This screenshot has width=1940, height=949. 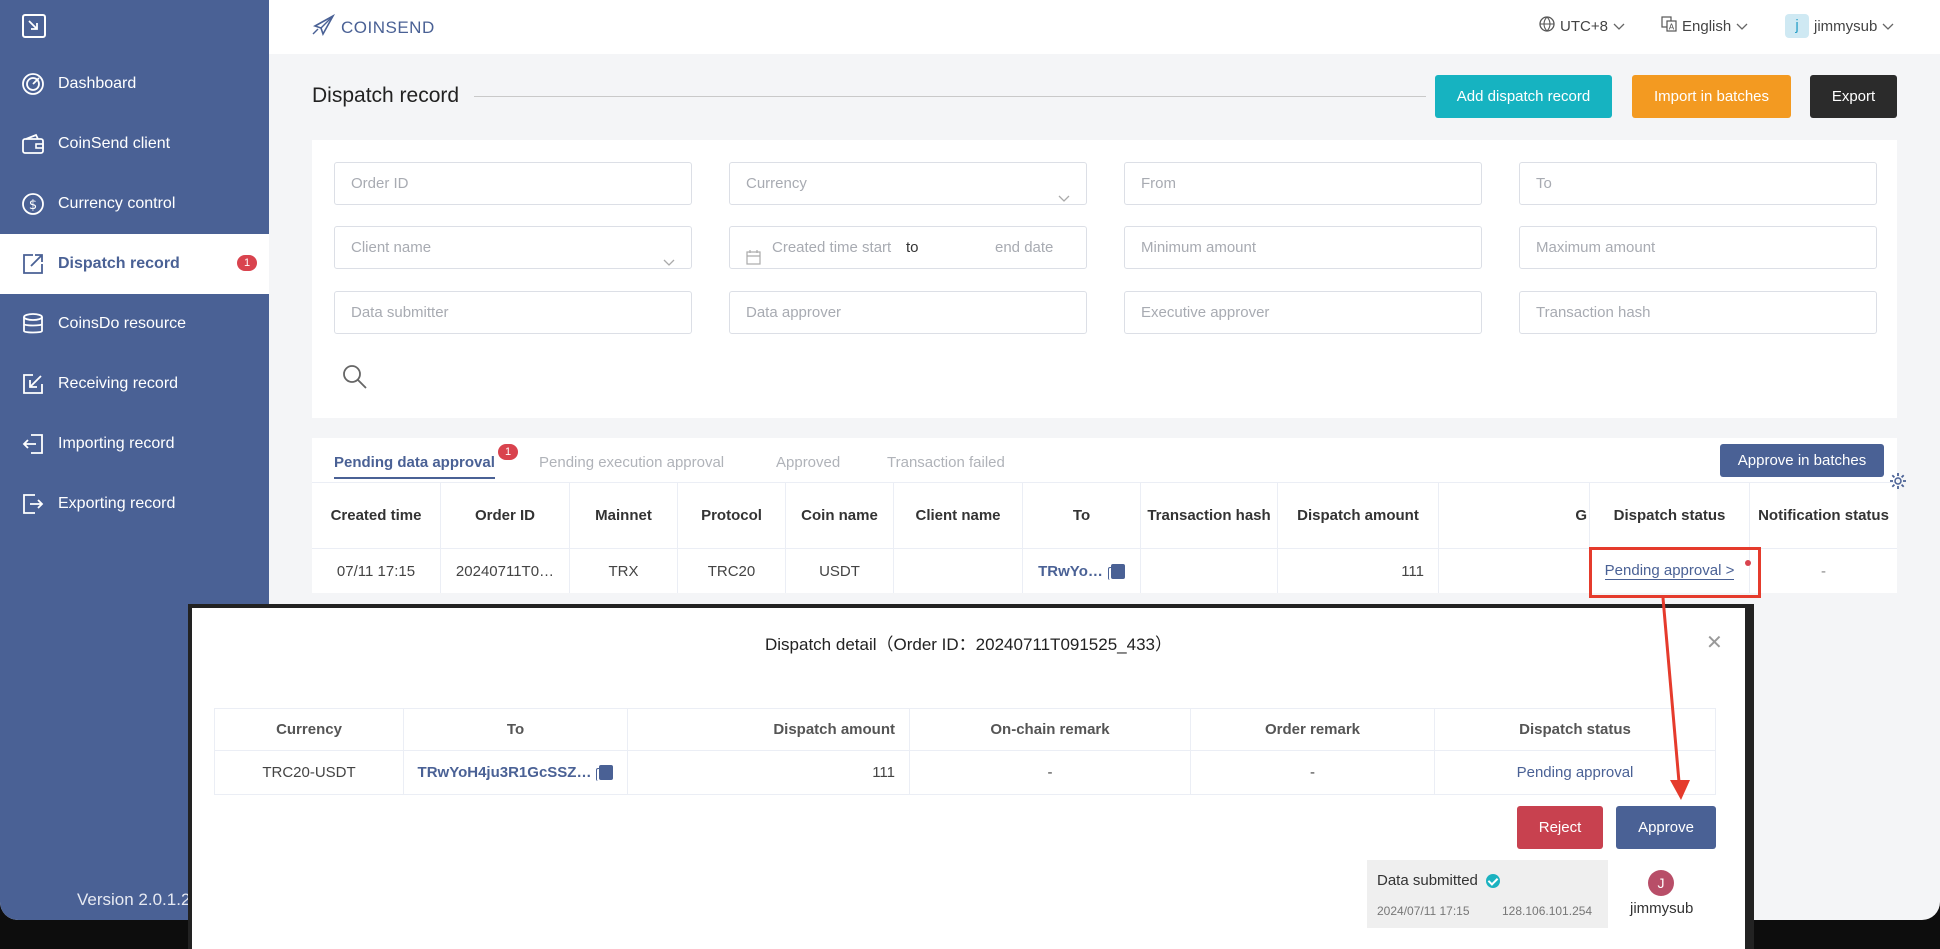 I want to click on reject-button: Reject, so click(x=1560, y=827).